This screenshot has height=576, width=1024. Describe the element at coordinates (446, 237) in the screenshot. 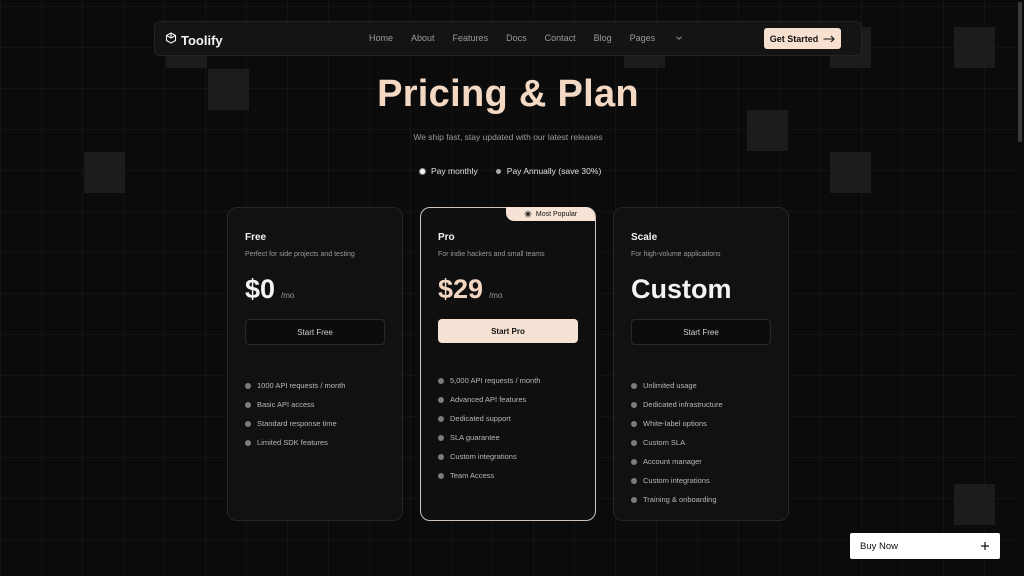

I see `plan-name: Pro` at that location.